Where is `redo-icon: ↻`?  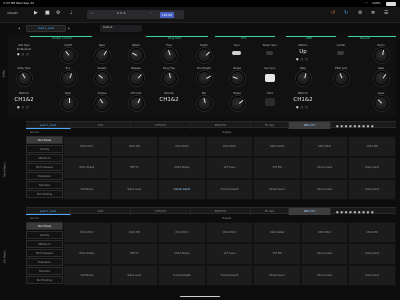 redo-icon: ↻ is located at coordinates (346, 13).